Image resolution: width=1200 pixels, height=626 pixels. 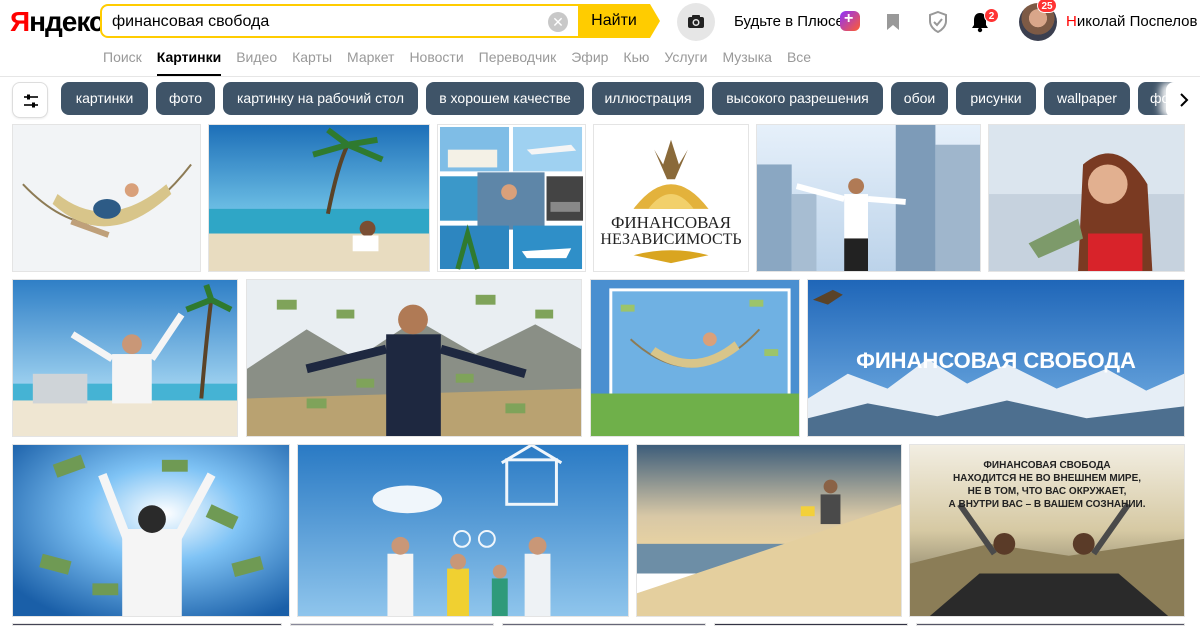 What do you see at coordinates (789, 21) in the screenshot?
I see `plus-promo-link: Будьте в Плюсе` at bounding box center [789, 21].